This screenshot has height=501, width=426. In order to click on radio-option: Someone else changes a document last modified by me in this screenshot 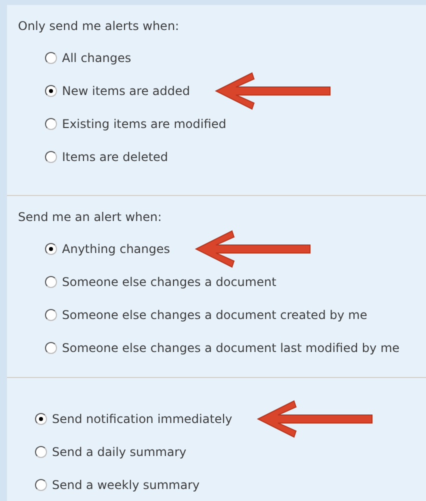, I will do `click(222, 347)`.